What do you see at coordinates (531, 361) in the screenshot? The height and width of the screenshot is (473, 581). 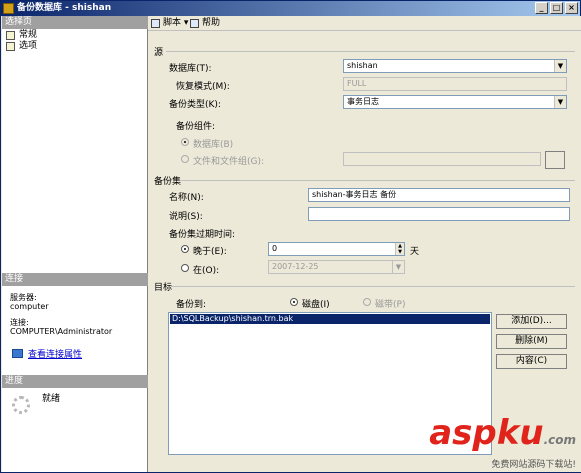 I see `contents-button: 内容(C)` at bounding box center [531, 361].